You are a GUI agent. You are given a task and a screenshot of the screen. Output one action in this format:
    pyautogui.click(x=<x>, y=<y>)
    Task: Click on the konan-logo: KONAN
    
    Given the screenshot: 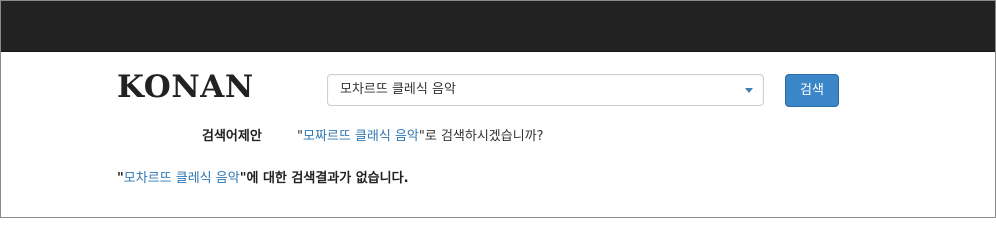 What is the action you would take?
    pyautogui.click(x=185, y=87)
    